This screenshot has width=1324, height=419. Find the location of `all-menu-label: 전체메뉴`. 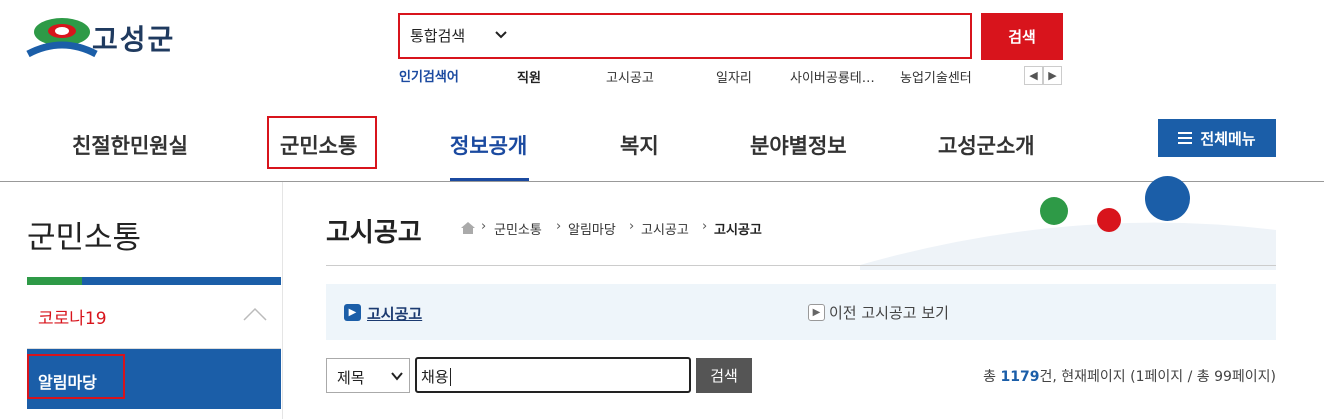

all-menu-label: 전체메뉴 is located at coordinates (1228, 139).